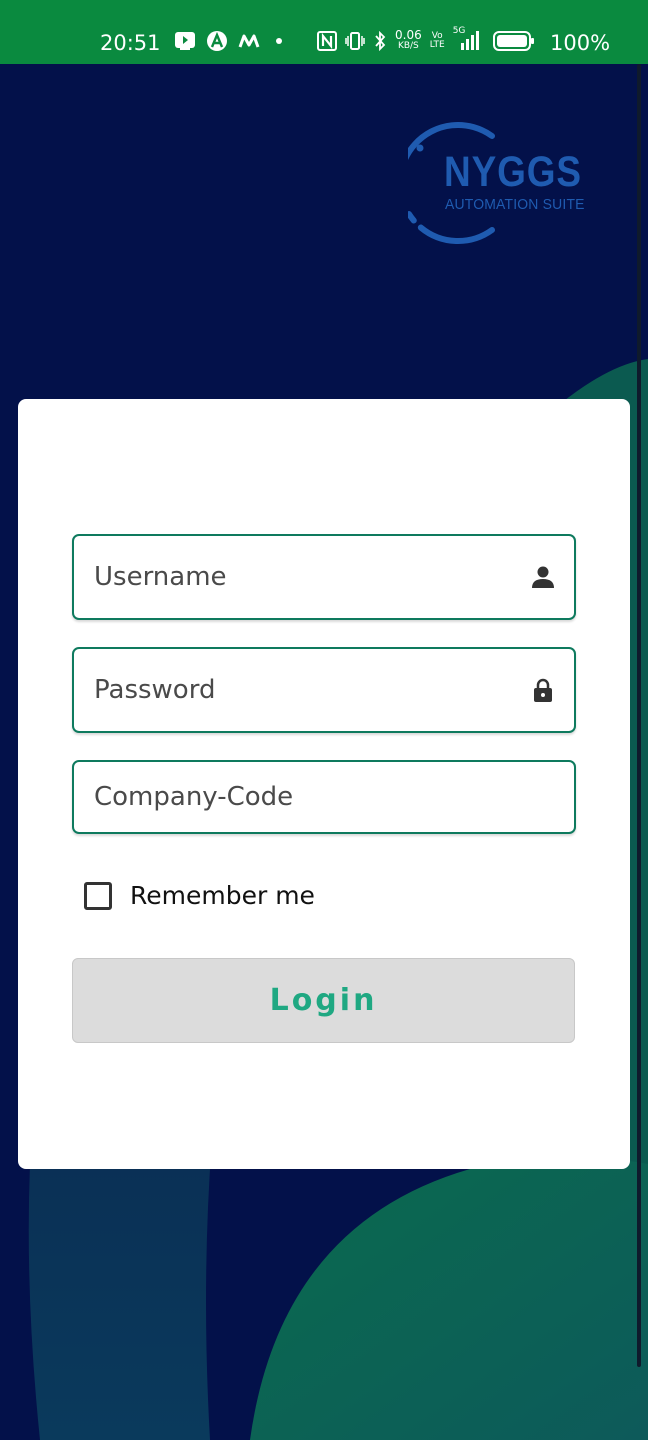 Image resolution: width=648 pixels, height=1440 pixels. I want to click on battery-icon, so click(513, 41).